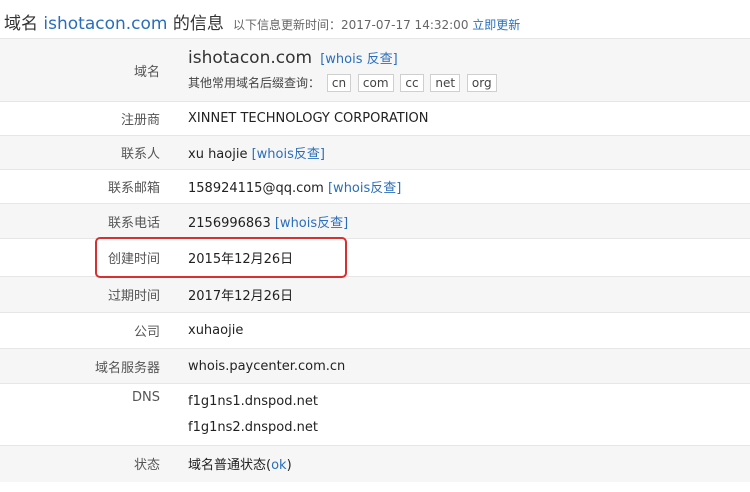 Image resolution: width=750 pixels, height=492 pixels. Describe the element at coordinates (85, 366) in the screenshot. I see `row-label: 域名服务器` at that location.